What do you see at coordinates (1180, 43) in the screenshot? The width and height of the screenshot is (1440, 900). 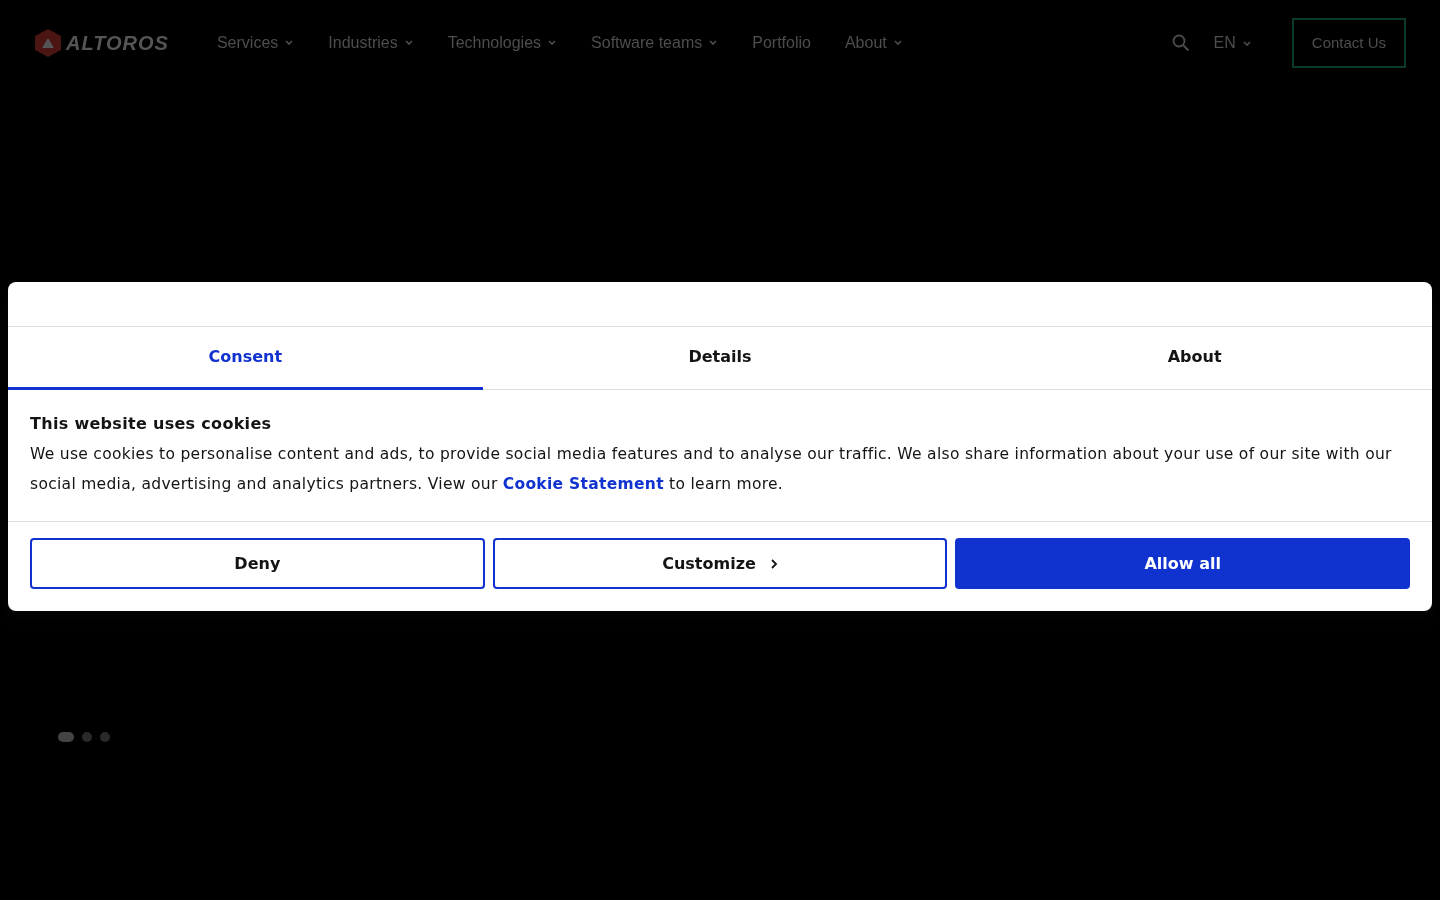 I see `search-icon` at bounding box center [1180, 43].